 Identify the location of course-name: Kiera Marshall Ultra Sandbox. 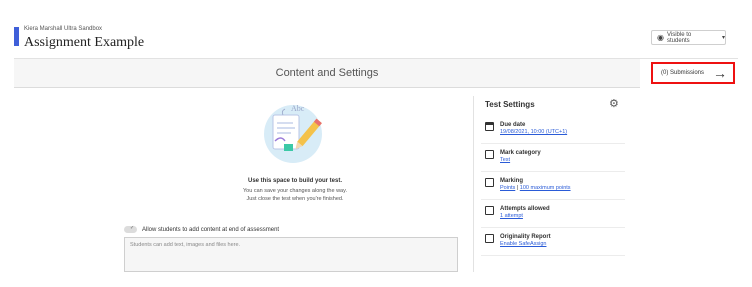
(63, 29).